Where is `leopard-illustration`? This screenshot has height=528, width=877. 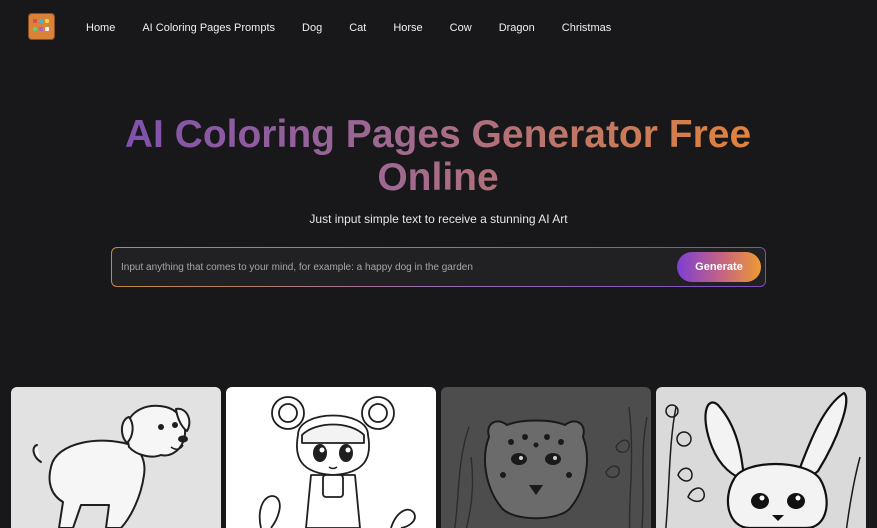
leopard-illustration is located at coordinates (546, 457).